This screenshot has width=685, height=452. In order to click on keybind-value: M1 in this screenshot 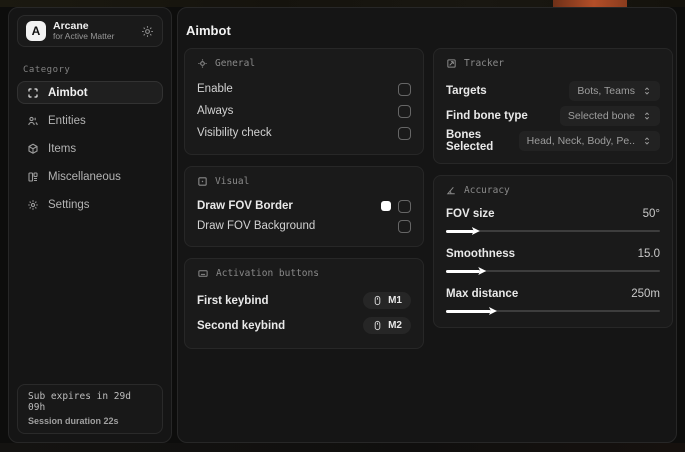, I will do `click(395, 300)`.